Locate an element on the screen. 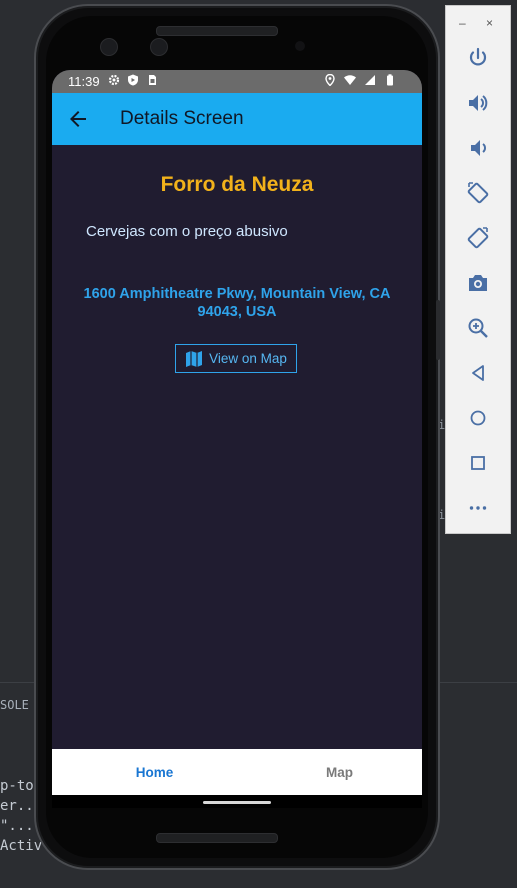 The width and height of the screenshot is (517, 888). front-camera-icon is located at coordinates (109, 47).